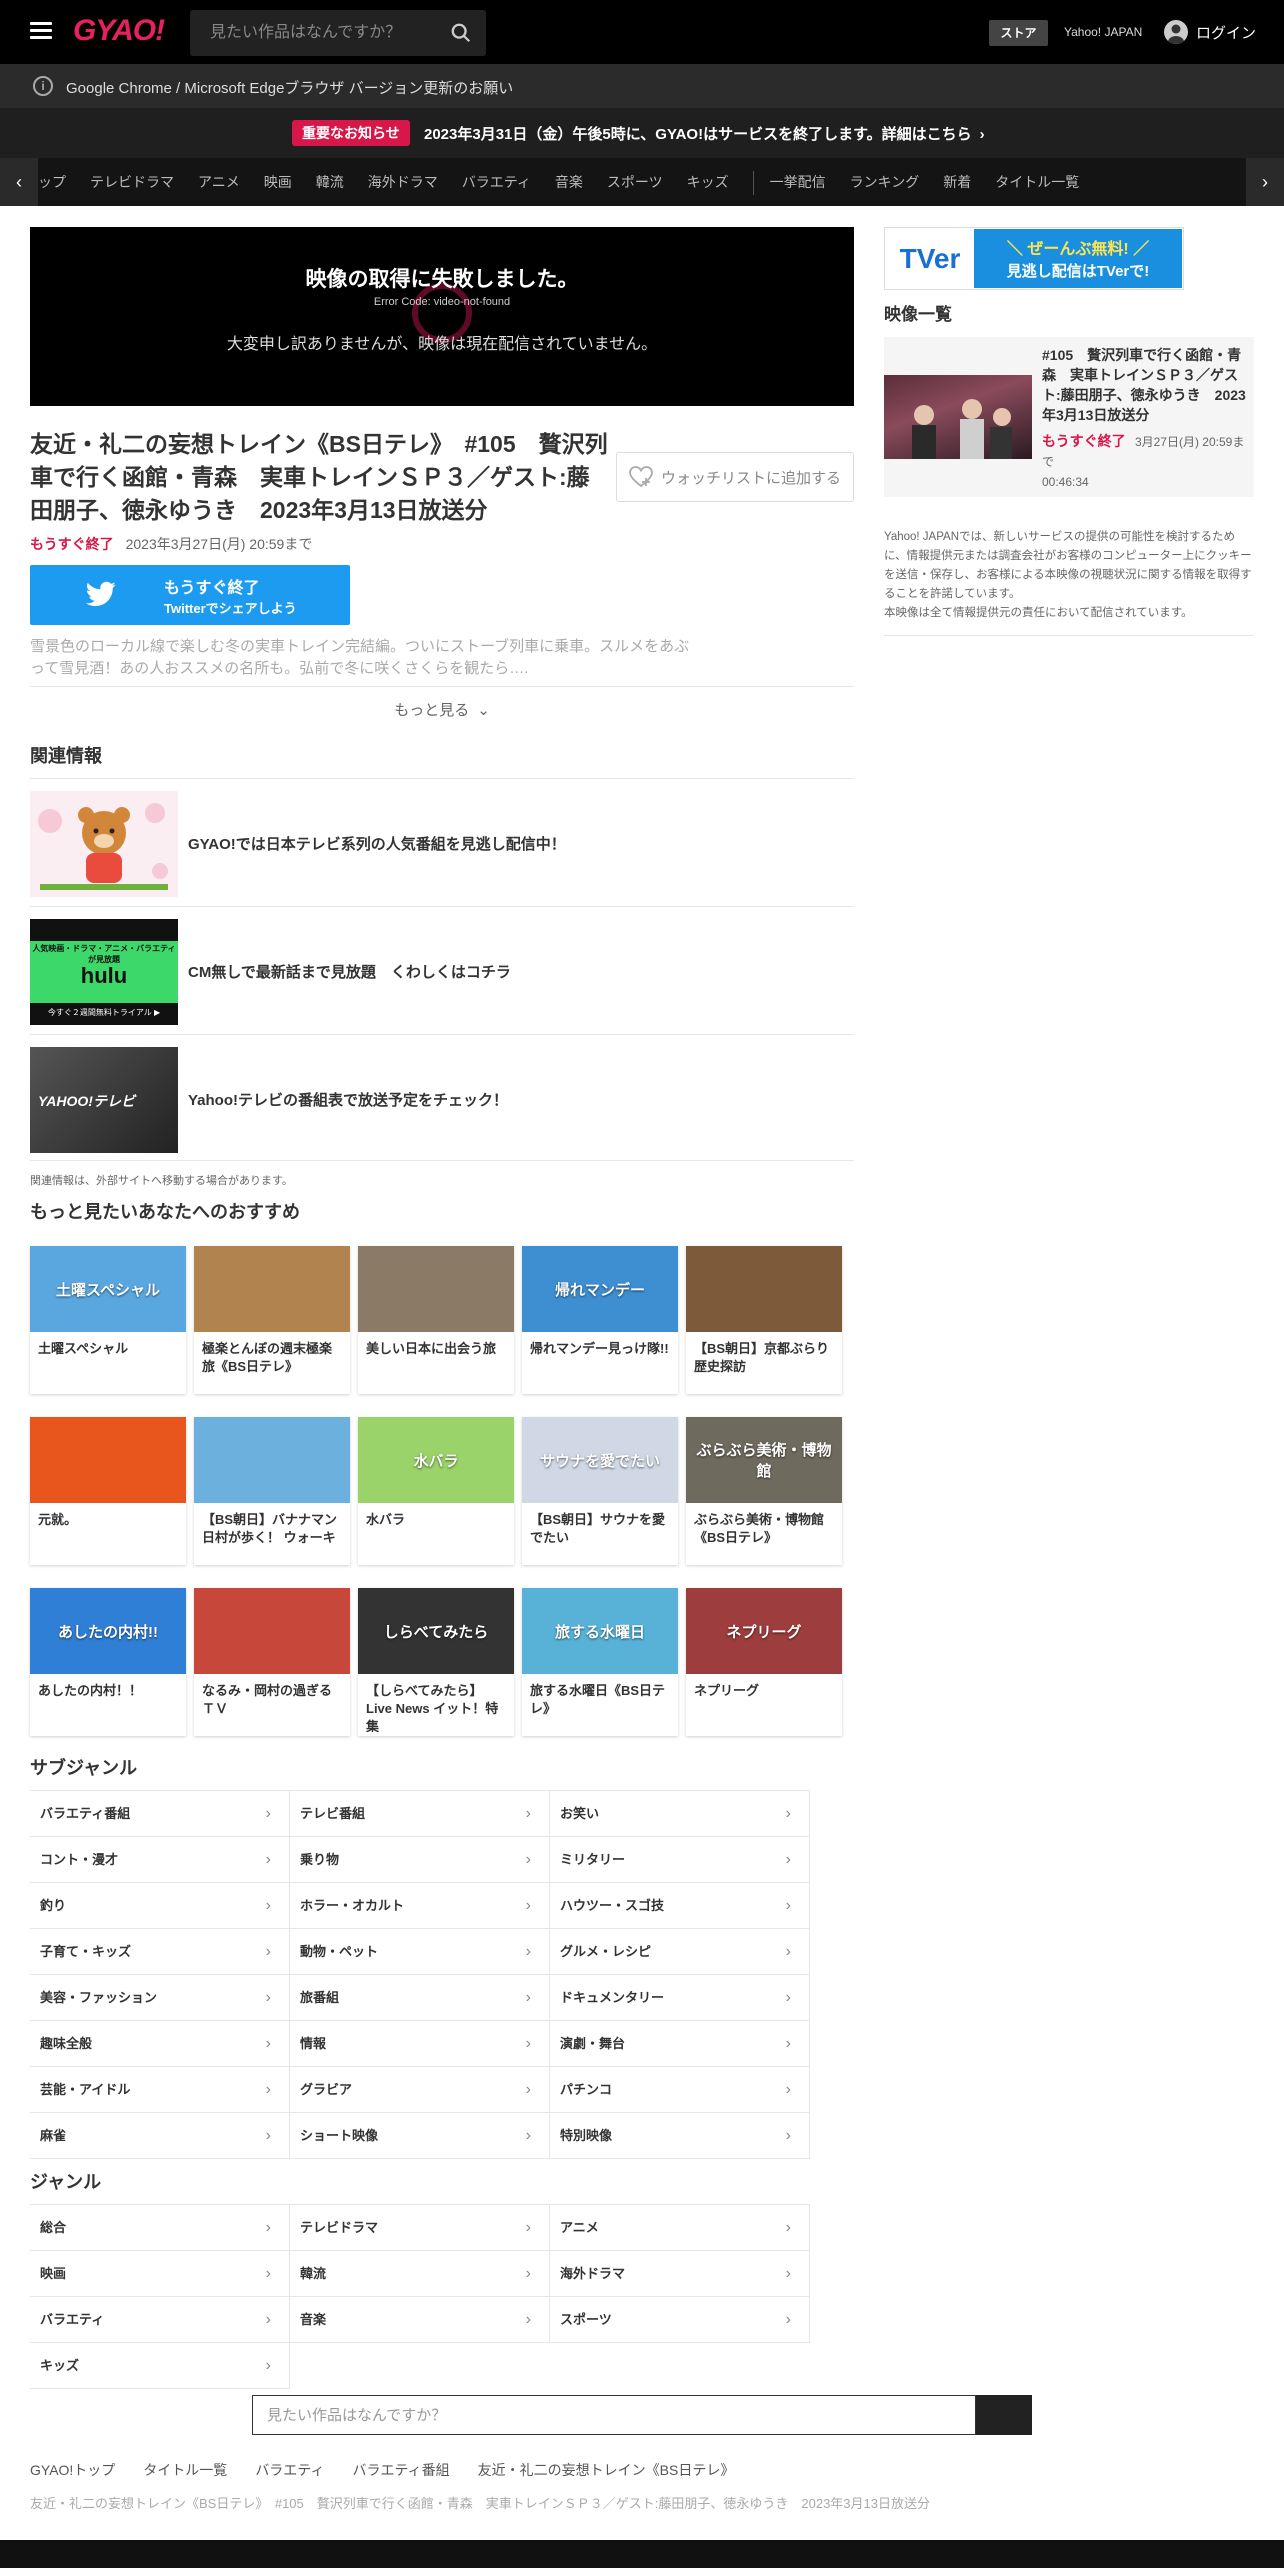 The image size is (1284, 2568). What do you see at coordinates (420, 1998) in the screenshot?
I see `subgenre-item: 旅番組 ›` at bounding box center [420, 1998].